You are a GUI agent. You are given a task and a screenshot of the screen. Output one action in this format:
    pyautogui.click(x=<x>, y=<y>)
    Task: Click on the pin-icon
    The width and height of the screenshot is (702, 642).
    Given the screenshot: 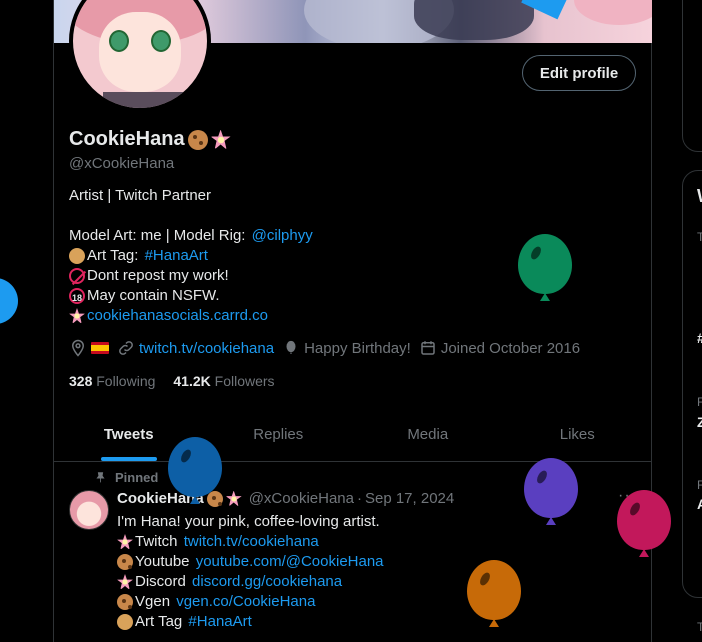 What is the action you would take?
    pyautogui.click(x=100, y=477)
    